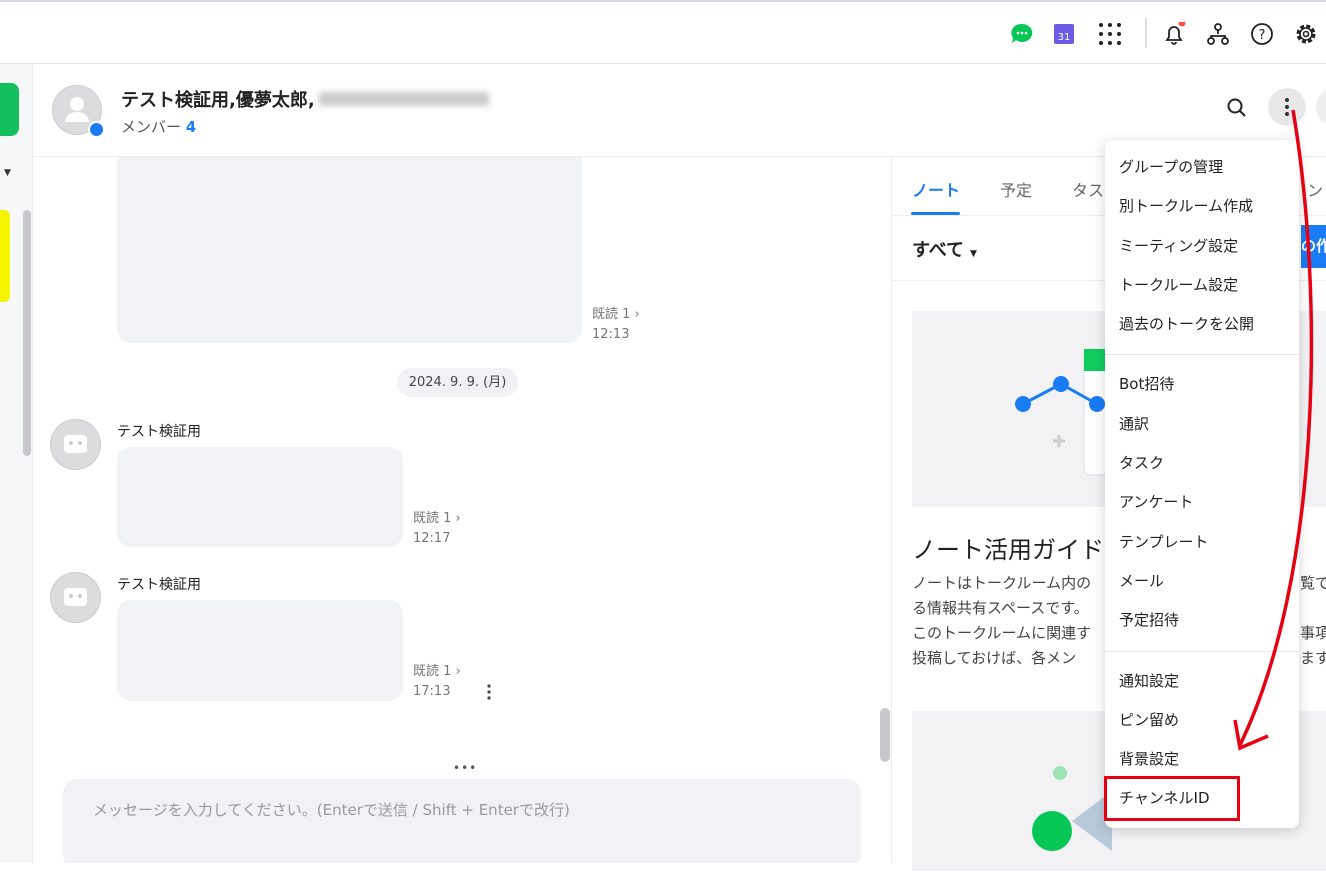 The image size is (1326, 875). I want to click on message-more-icon, so click(489, 692).